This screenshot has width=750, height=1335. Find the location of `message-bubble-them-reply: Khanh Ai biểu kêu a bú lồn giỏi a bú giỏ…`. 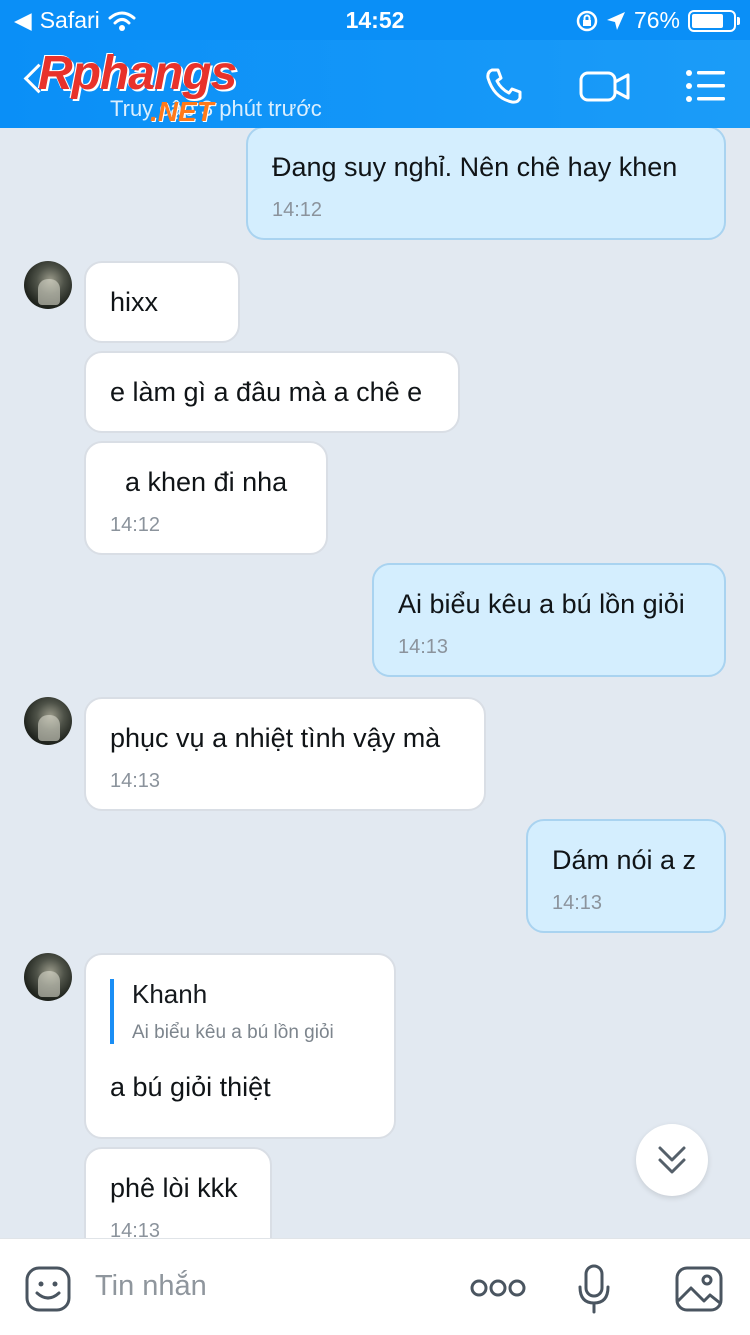

message-bubble-them-reply: Khanh Ai biểu kêu a bú lồn giỏi a bú giỏ… is located at coordinates (240, 1046).